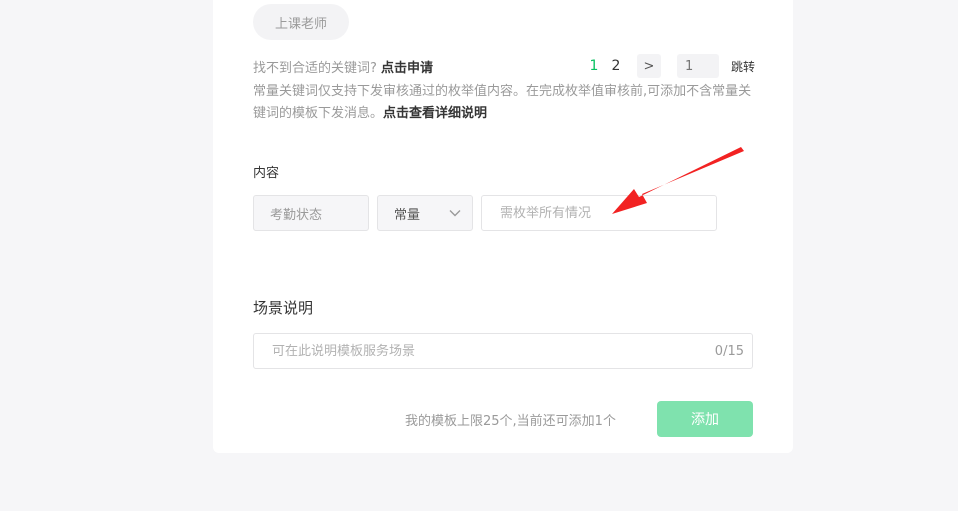  I want to click on keyword-chip: 上课老师, so click(301, 22).